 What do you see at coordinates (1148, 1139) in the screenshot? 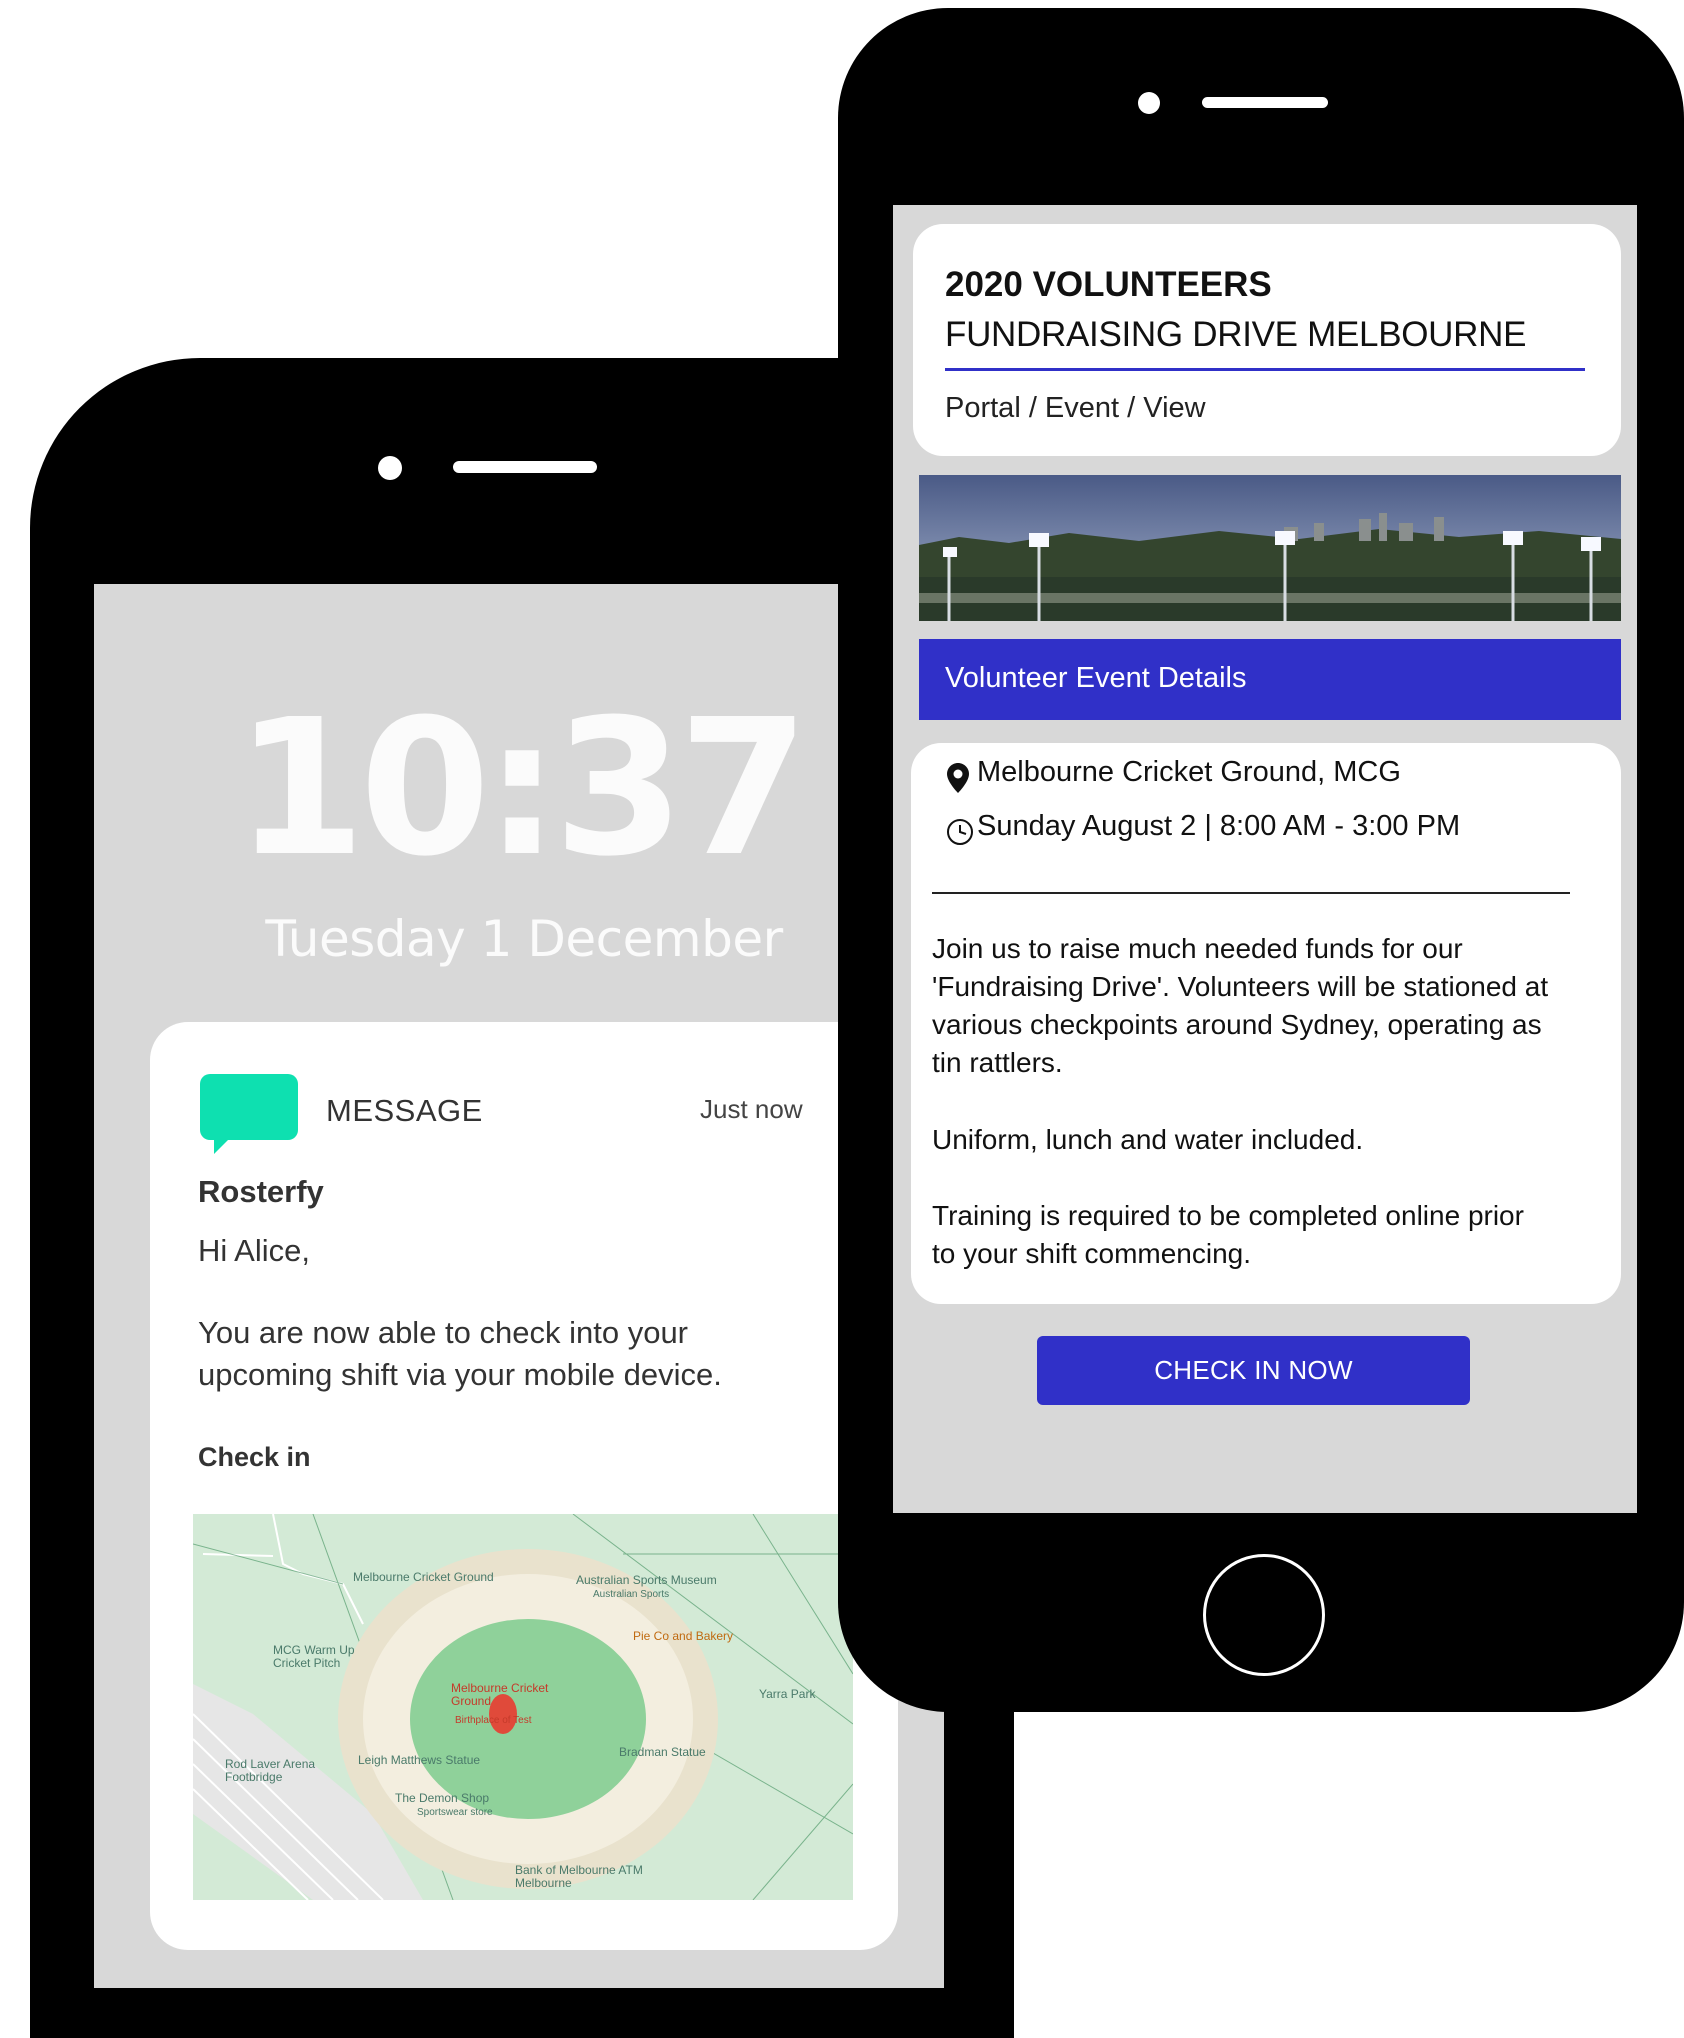
I see `event-description-inclusions: Uniform, lunch and water included.` at bounding box center [1148, 1139].